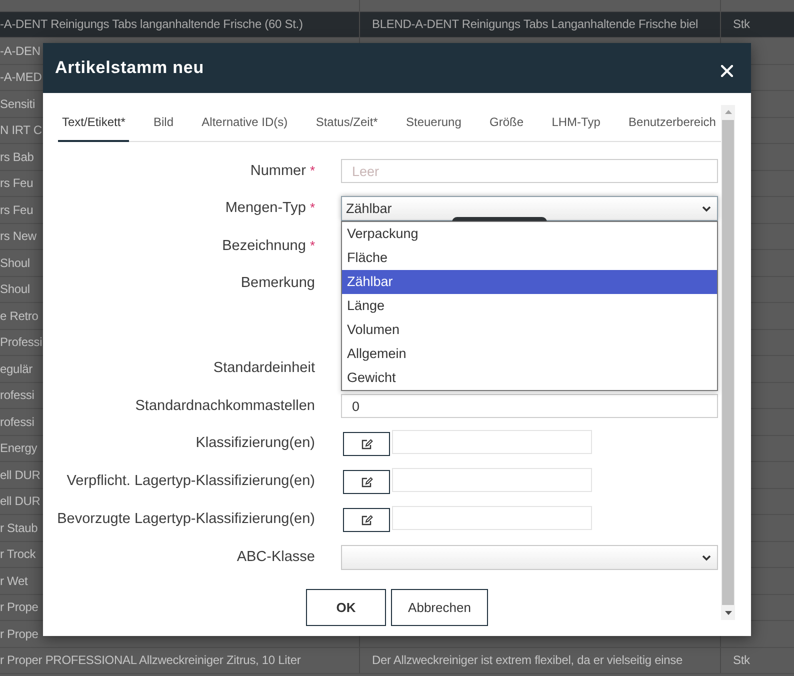  I want to click on item-name: -A-MED, so click(21, 77).